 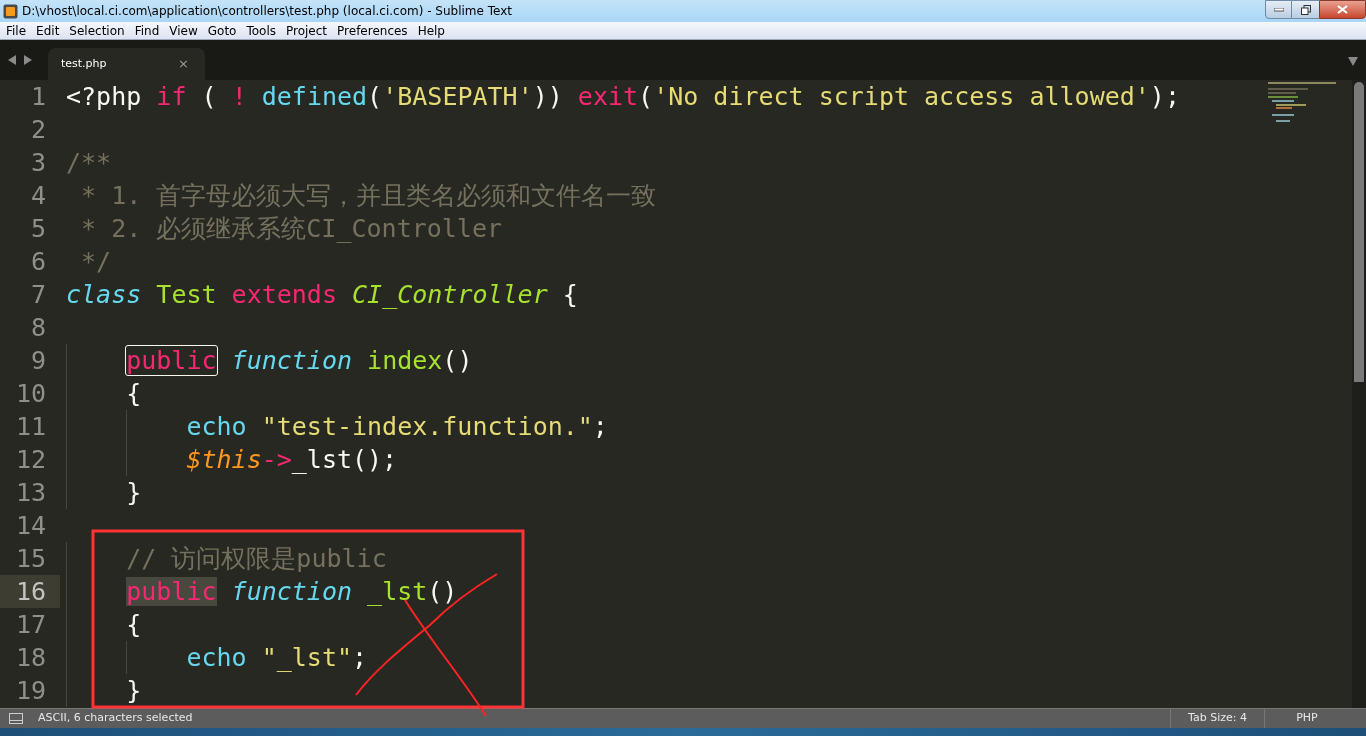 I want to click on restore-icon, so click(x=1305, y=9).